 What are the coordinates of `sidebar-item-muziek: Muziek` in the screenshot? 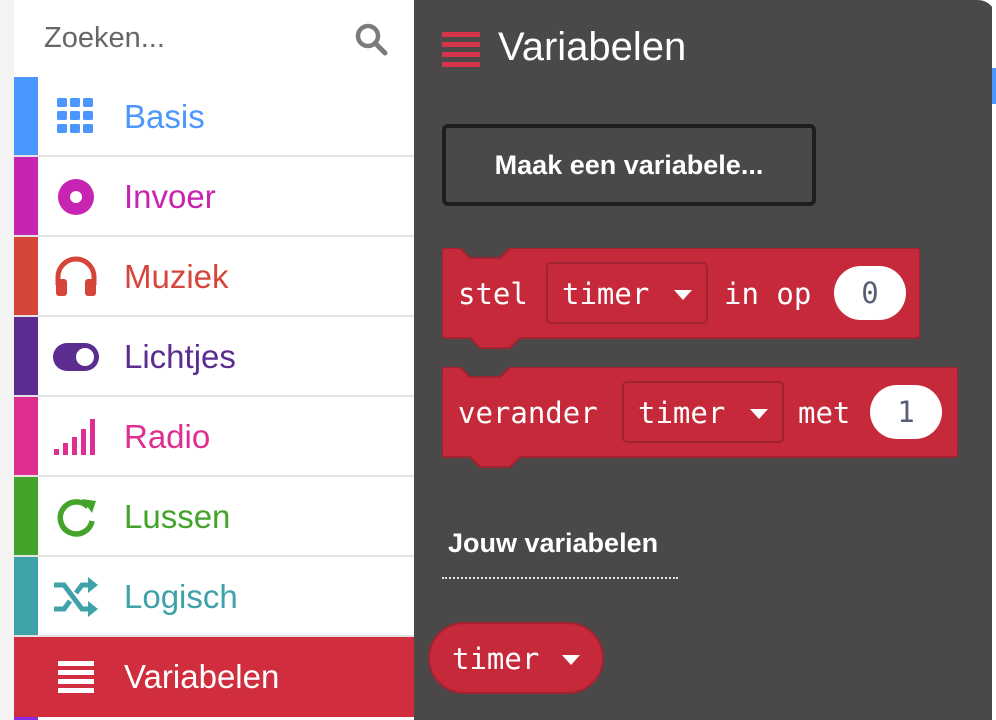 It's located at (214, 277).